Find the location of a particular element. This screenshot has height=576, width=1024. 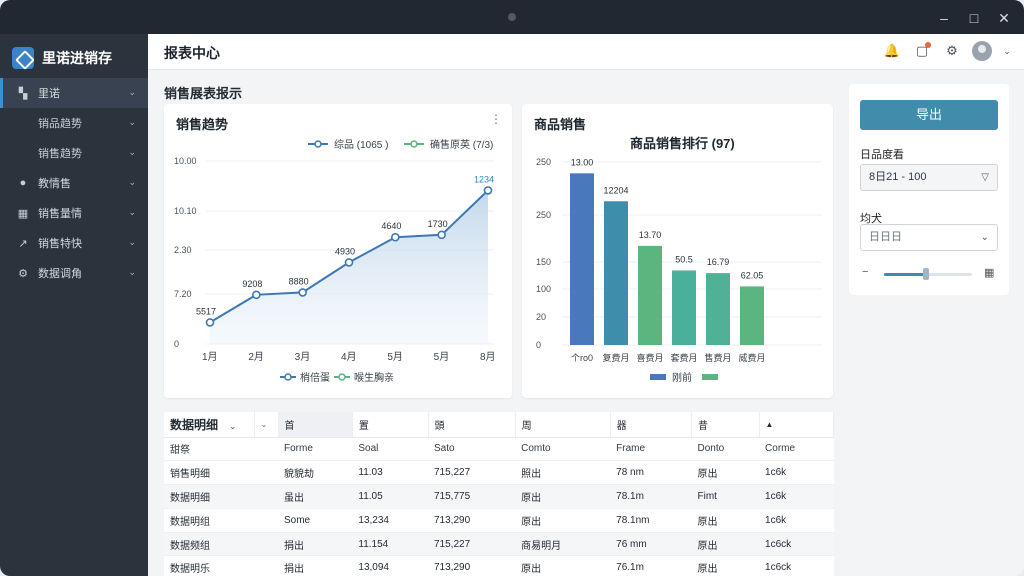

sidebar-item: ▚ 里诺 ⌄ is located at coordinates (74, 93).